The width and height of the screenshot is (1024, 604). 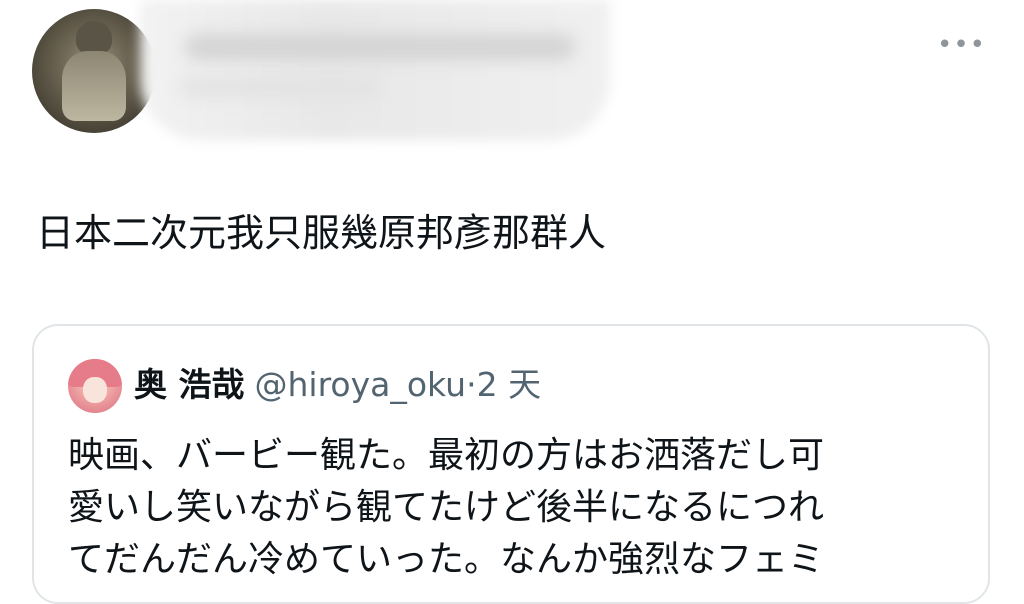 I want to click on author-name-redacted, so click(x=375, y=70).